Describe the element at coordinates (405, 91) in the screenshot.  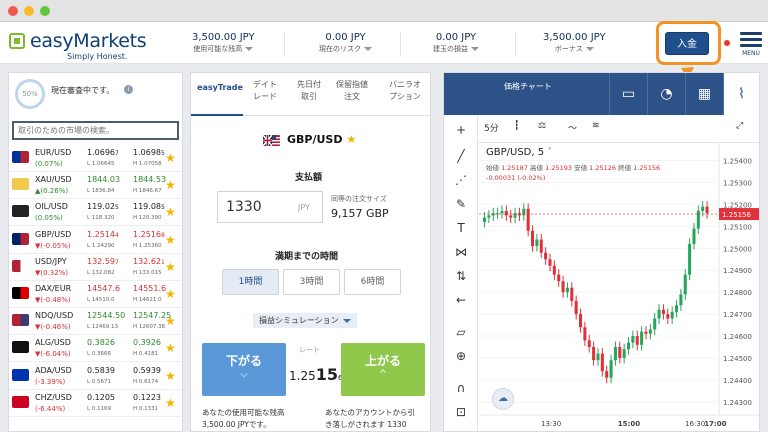
I see `tab-vanilla-option: バニラオ プション` at that location.